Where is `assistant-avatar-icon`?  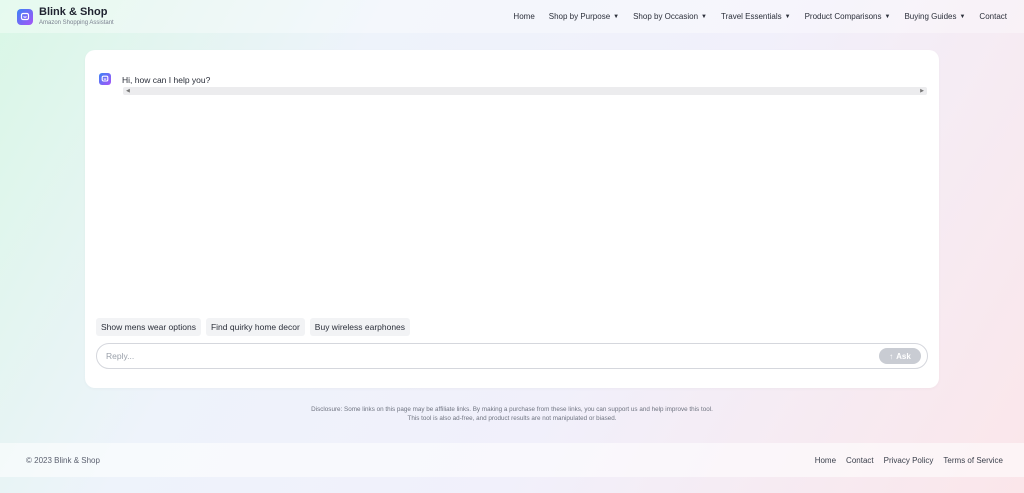
assistant-avatar-icon is located at coordinates (105, 79).